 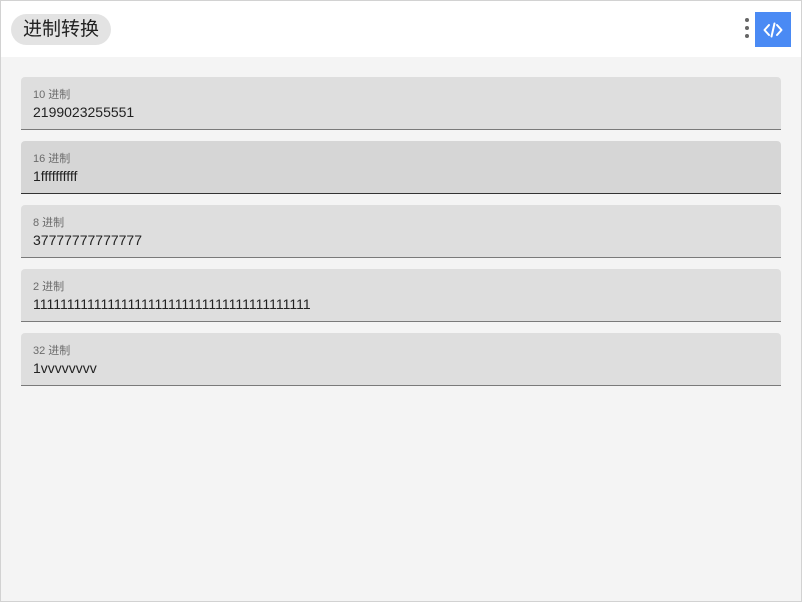 What do you see at coordinates (401, 29) in the screenshot?
I see `app-header: 进制转换` at bounding box center [401, 29].